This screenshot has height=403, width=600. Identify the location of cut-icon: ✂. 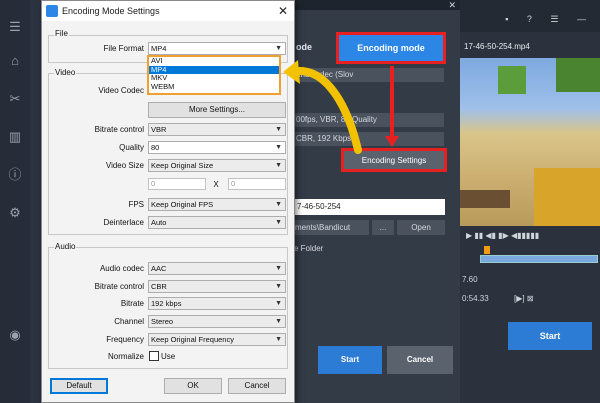
(15, 99).